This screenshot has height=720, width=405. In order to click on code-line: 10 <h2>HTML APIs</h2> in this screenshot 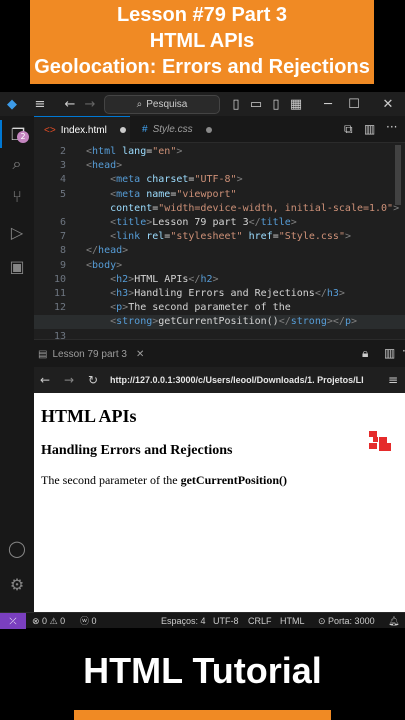, I will do `click(219, 280)`.